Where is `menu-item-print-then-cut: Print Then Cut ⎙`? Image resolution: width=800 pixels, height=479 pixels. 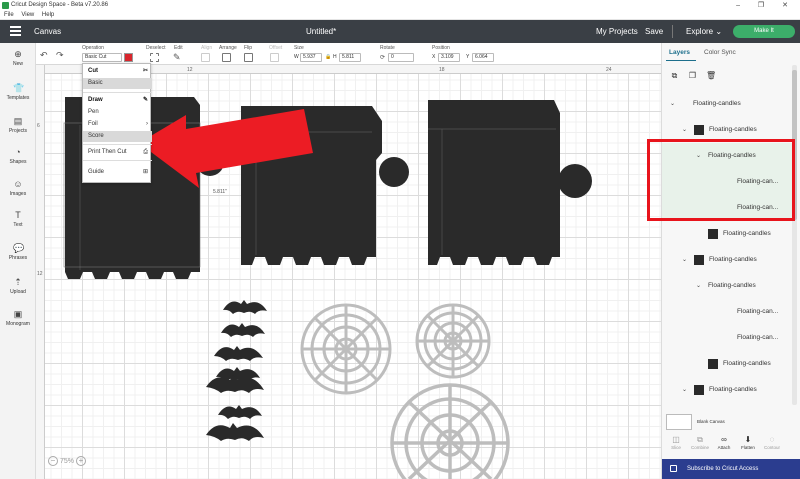 menu-item-print-then-cut: Print Then Cut ⎙ is located at coordinates (117, 152).